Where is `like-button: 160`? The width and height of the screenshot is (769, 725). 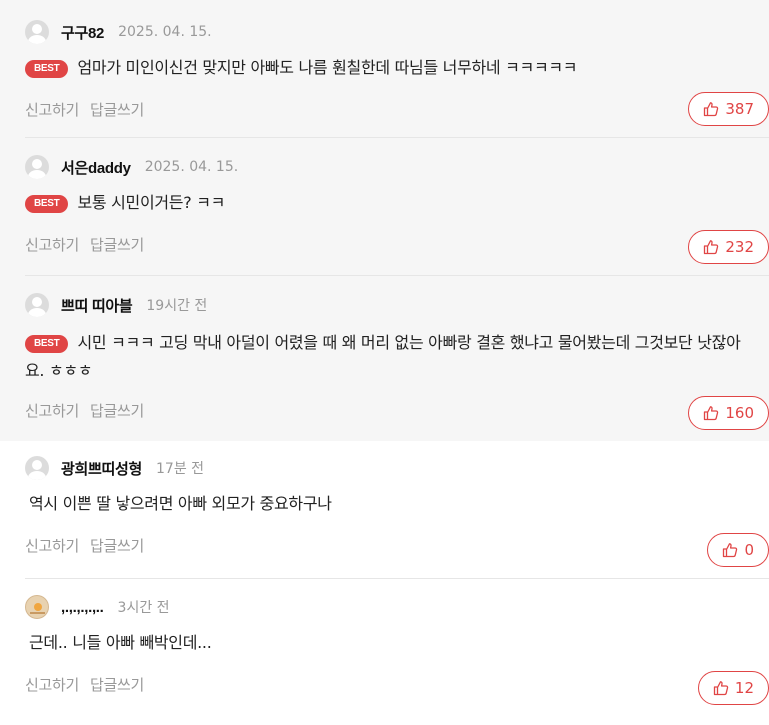 like-button: 160 is located at coordinates (728, 413).